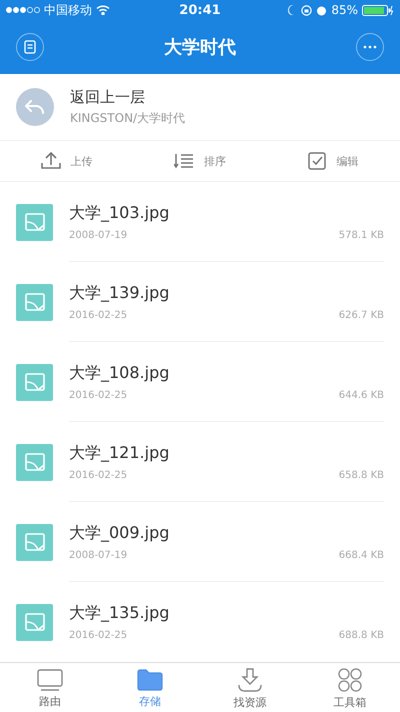 This screenshot has width=400, height=712. What do you see at coordinates (250, 680) in the screenshot?
I see `download-icon` at bounding box center [250, 680].